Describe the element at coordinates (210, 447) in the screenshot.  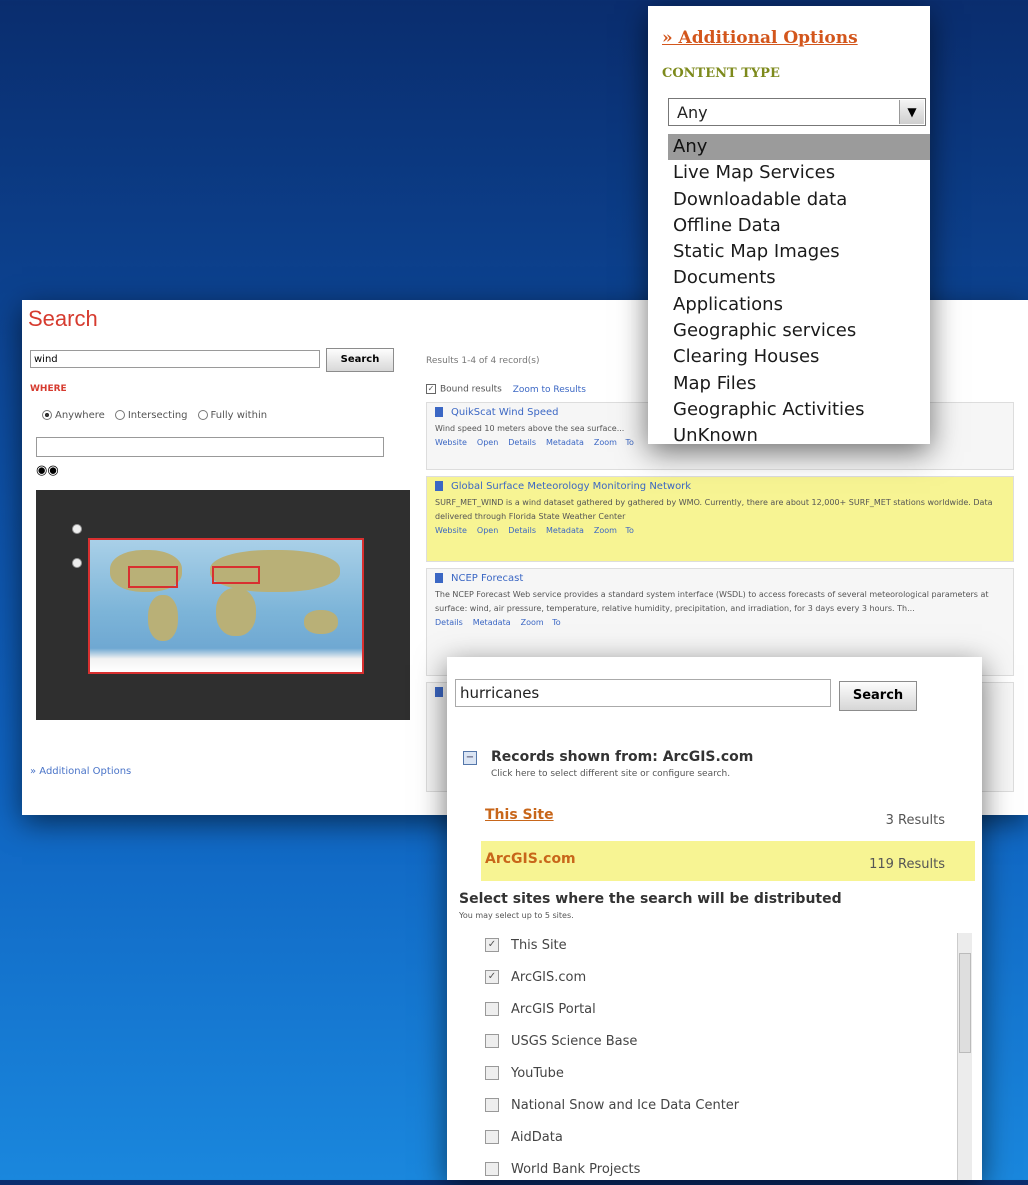
I see `place-search-input` at that location.